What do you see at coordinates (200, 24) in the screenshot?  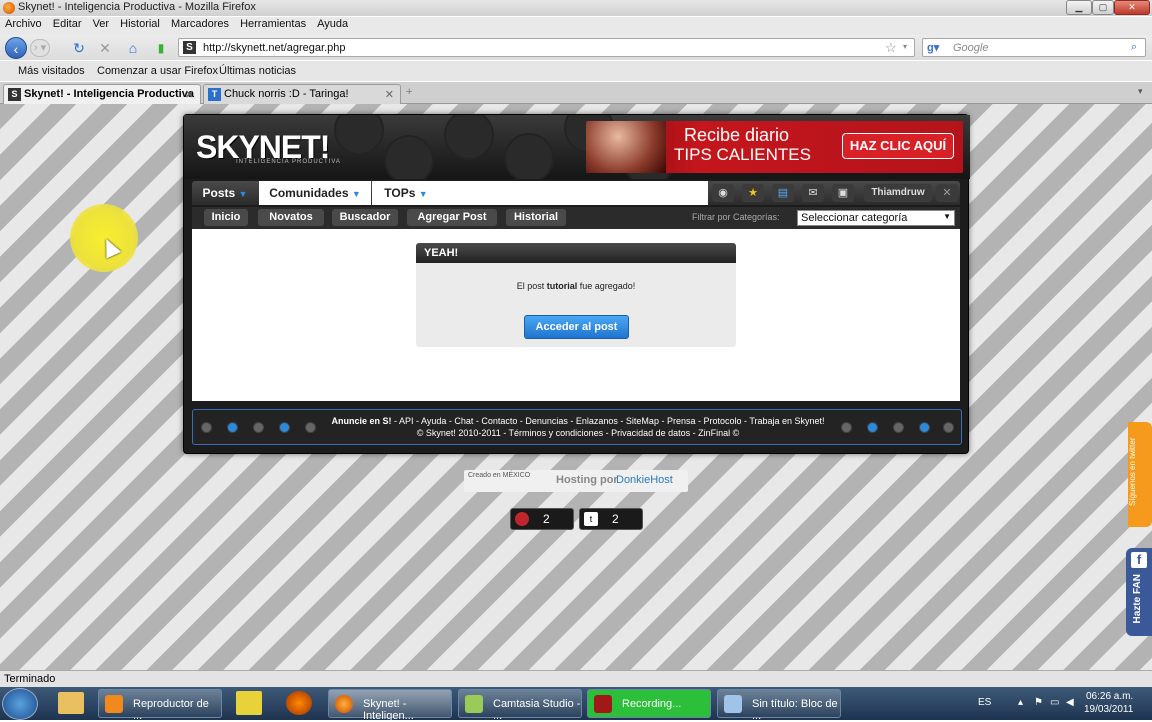 I see `menu-marcadores: Marcadores` at bounding box center [200, 24].